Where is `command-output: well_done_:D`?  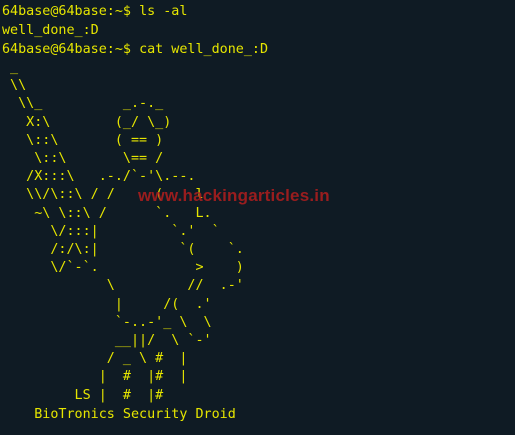
command-output: well_done_:D is located at coordinates (50, 30).